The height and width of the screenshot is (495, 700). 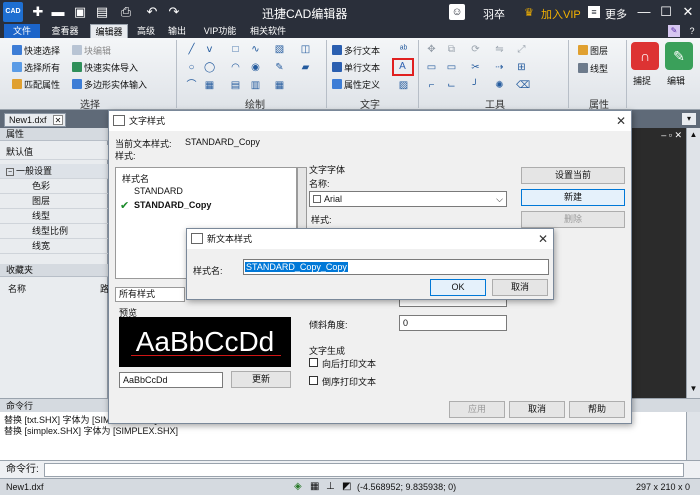 What do you see at coordinates (279, 49) in the screenshot?
I see `hatch-icon: ▧` at bounding box center [279, 49].